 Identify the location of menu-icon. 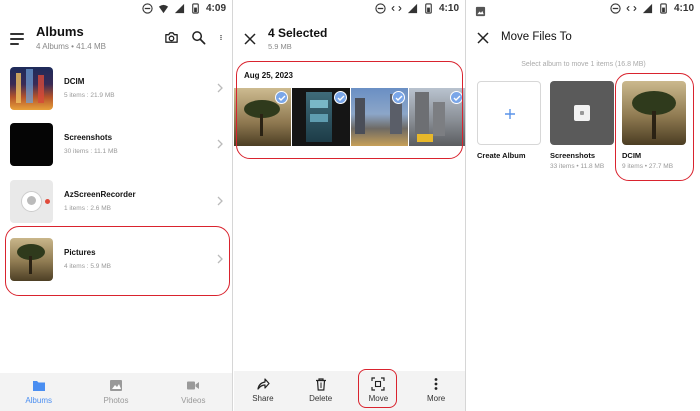
(17, 40).